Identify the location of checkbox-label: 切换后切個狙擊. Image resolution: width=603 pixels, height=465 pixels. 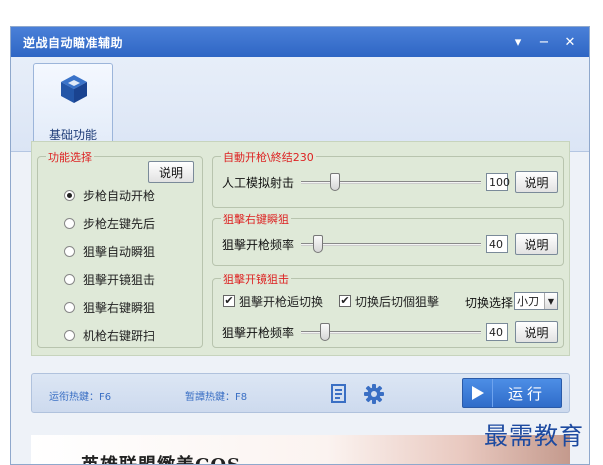
(397, 301).